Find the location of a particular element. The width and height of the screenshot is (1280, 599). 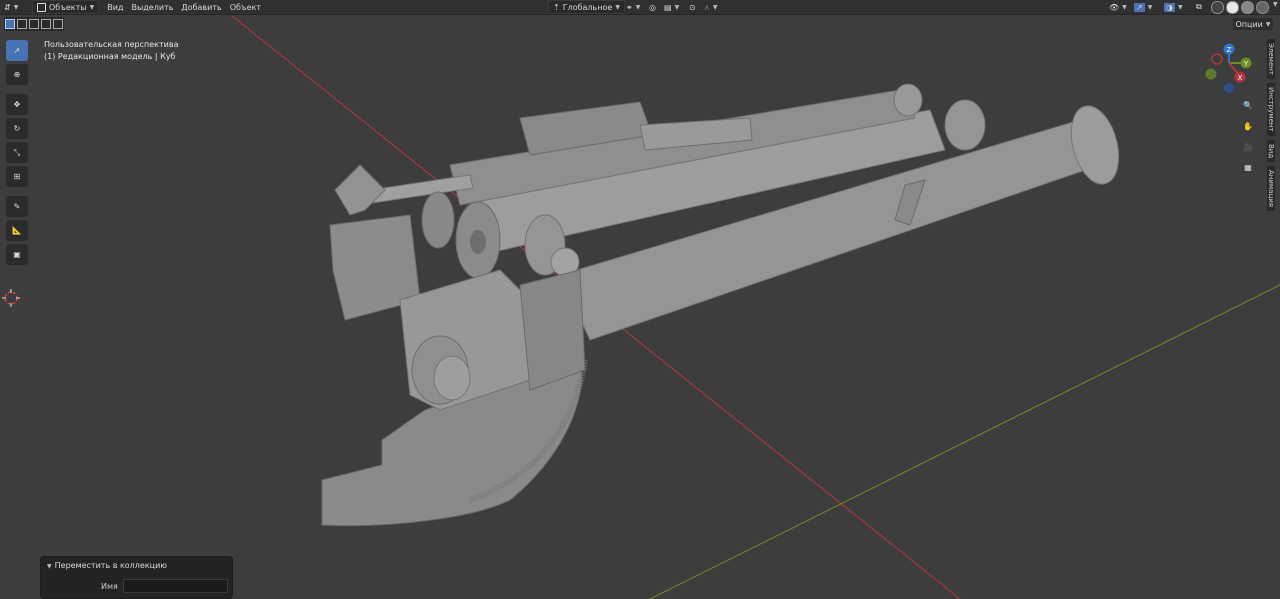

orientation-icon: ⇡ is located at coordinates (556, 7).